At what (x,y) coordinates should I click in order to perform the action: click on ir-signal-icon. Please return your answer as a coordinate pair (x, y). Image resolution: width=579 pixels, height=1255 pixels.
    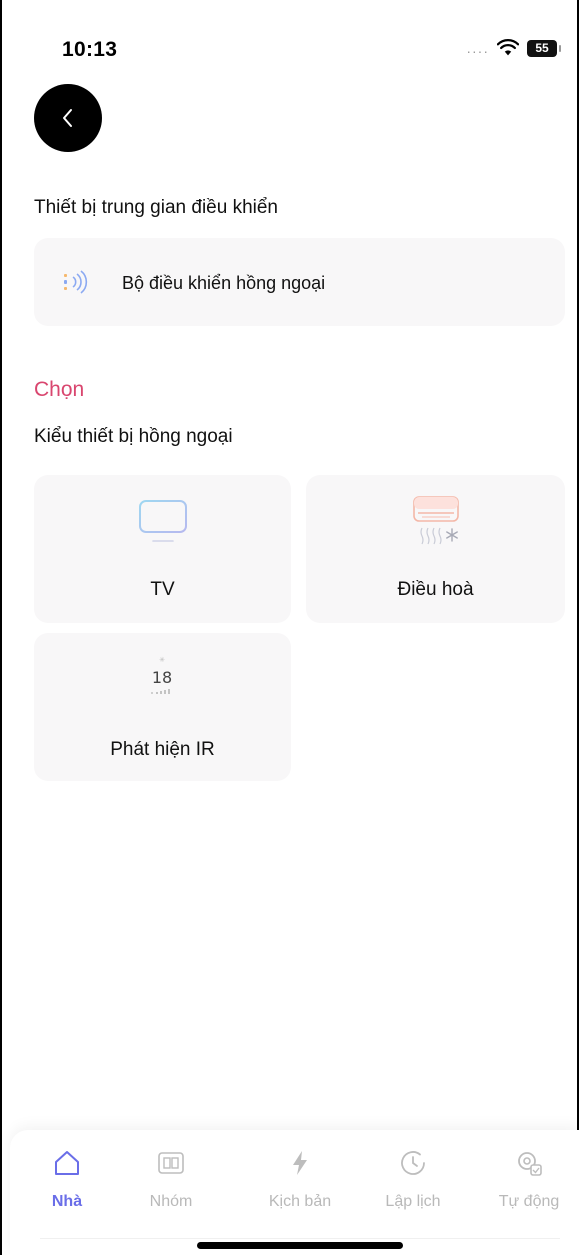
    Looking at the image, I should click on (76, 282).